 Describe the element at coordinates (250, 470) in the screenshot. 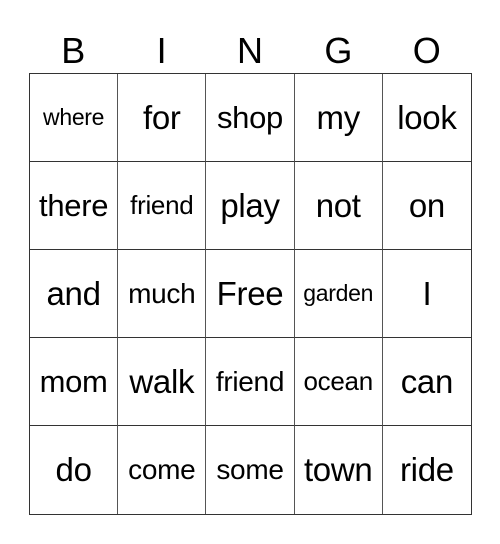

I see `bingo-cell: some` at that location.